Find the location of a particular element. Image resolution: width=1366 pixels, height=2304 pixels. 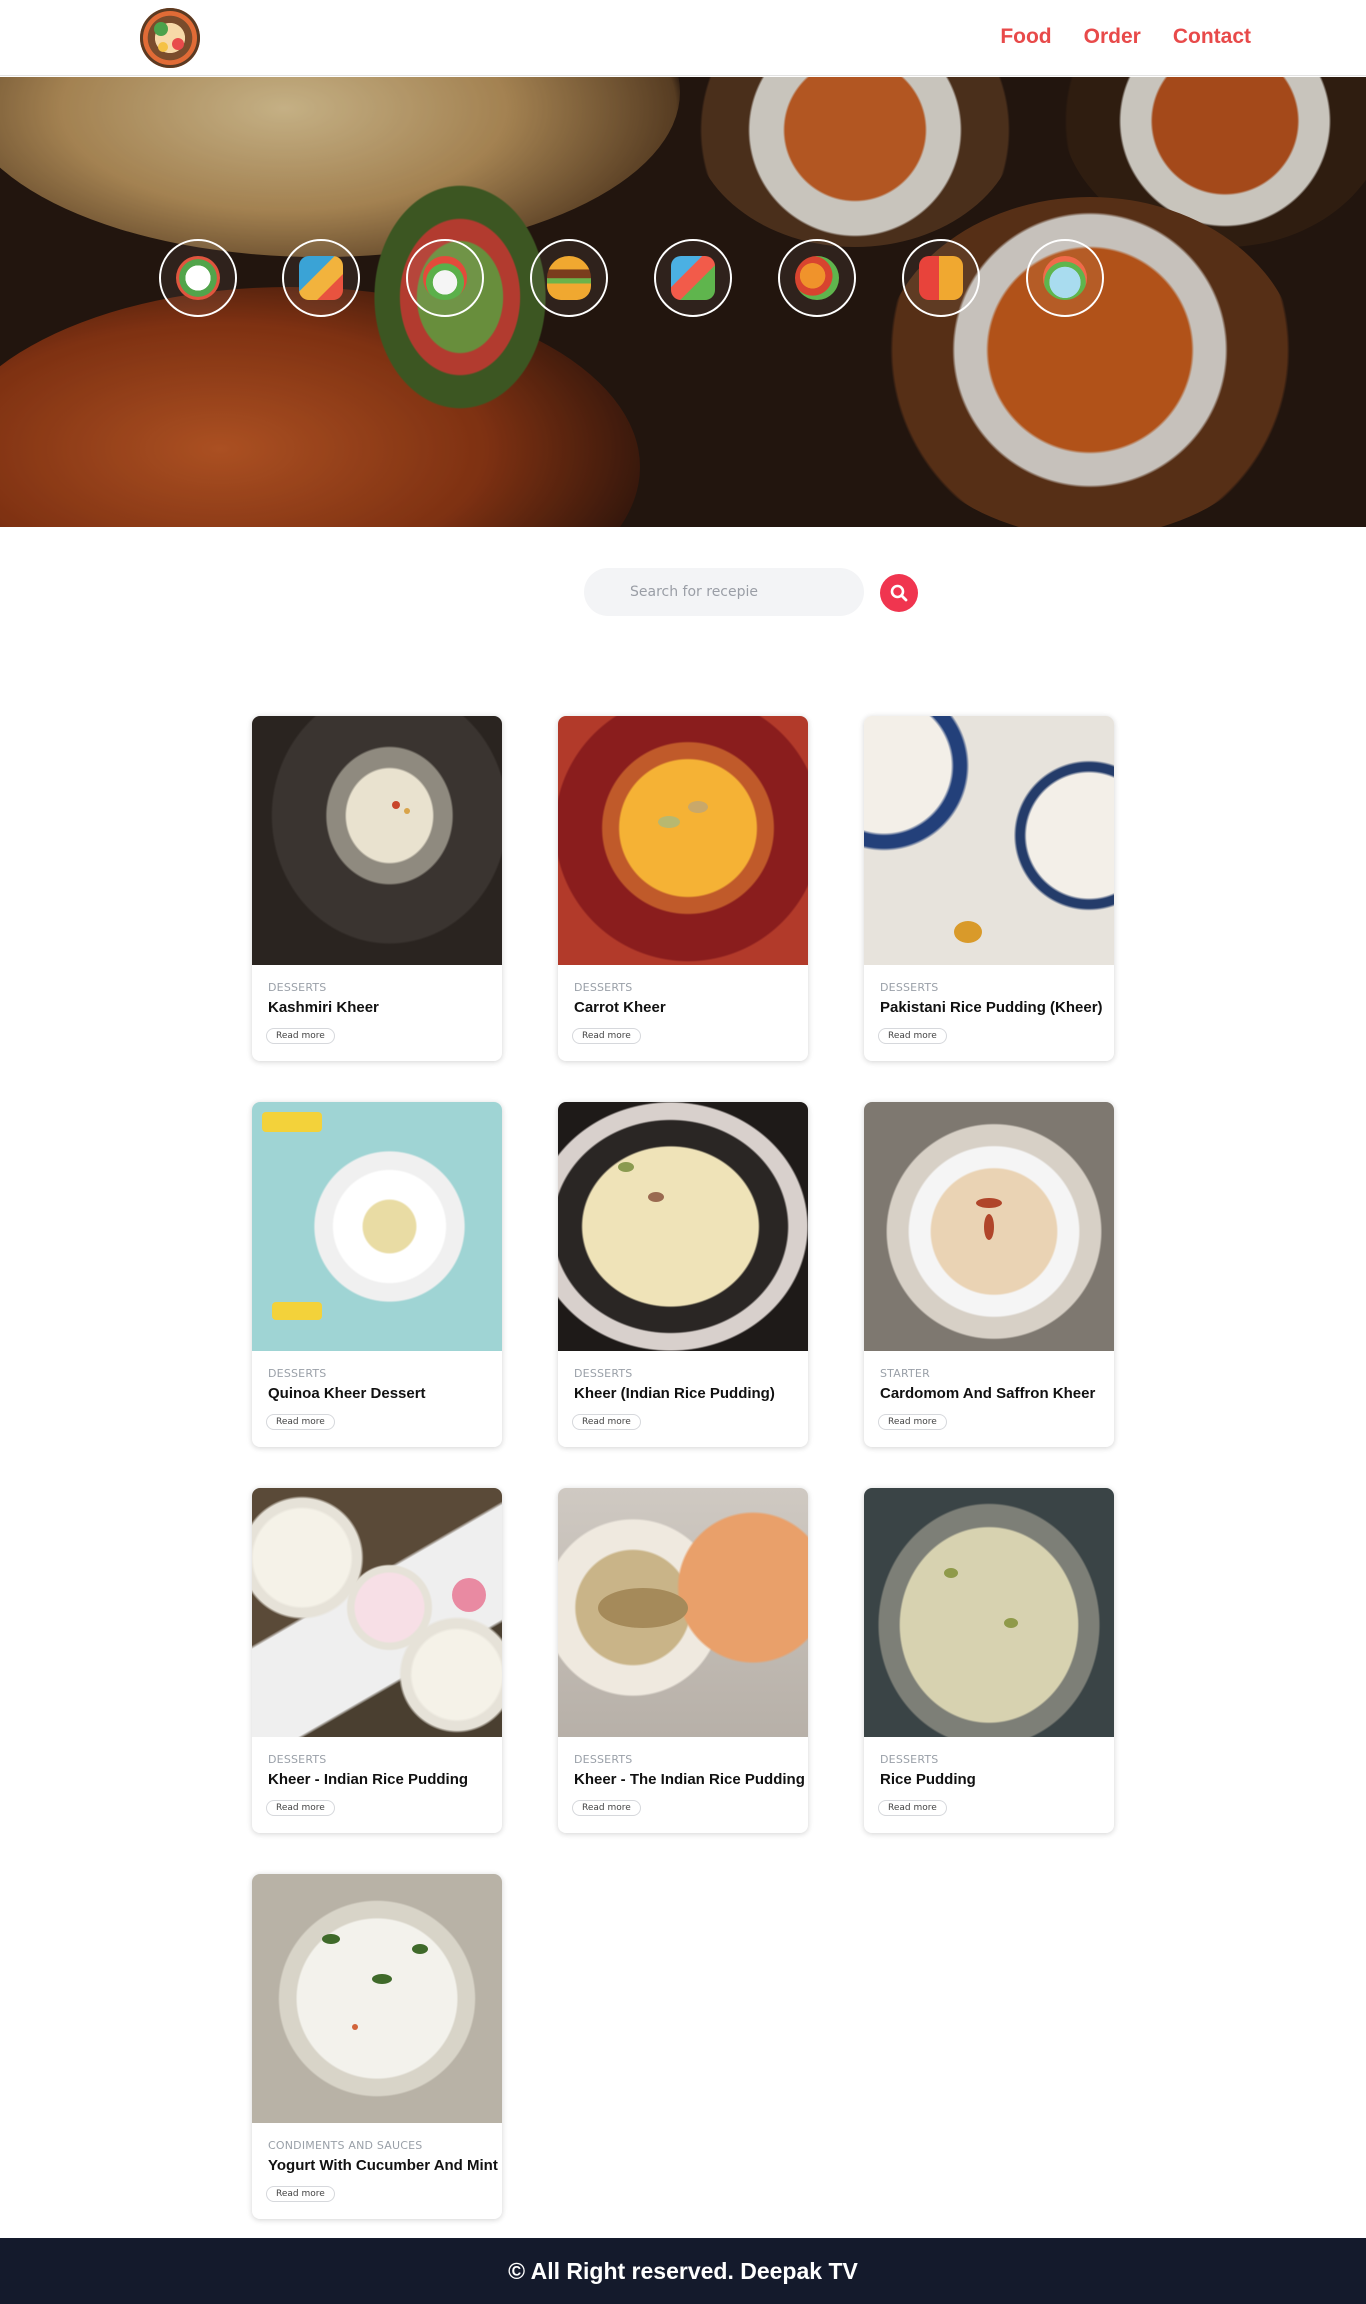

search-bar is located at coordinates (754, 592).